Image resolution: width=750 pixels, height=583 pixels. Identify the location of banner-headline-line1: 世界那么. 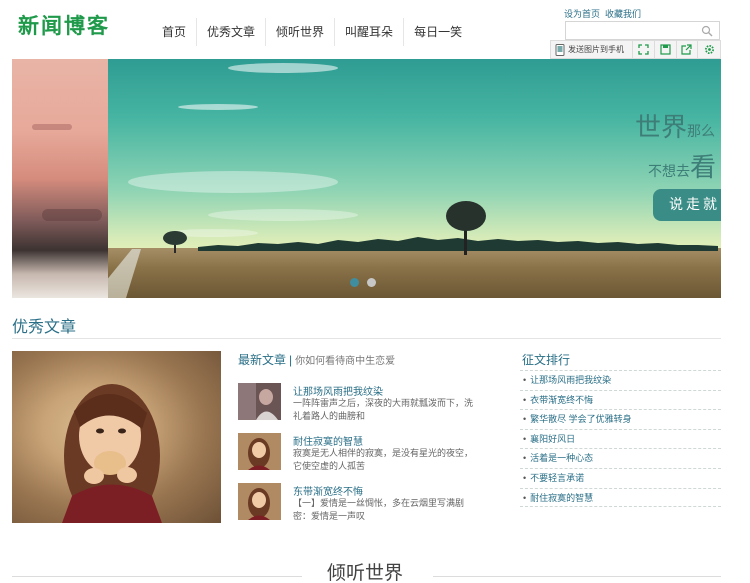
(675, 128).